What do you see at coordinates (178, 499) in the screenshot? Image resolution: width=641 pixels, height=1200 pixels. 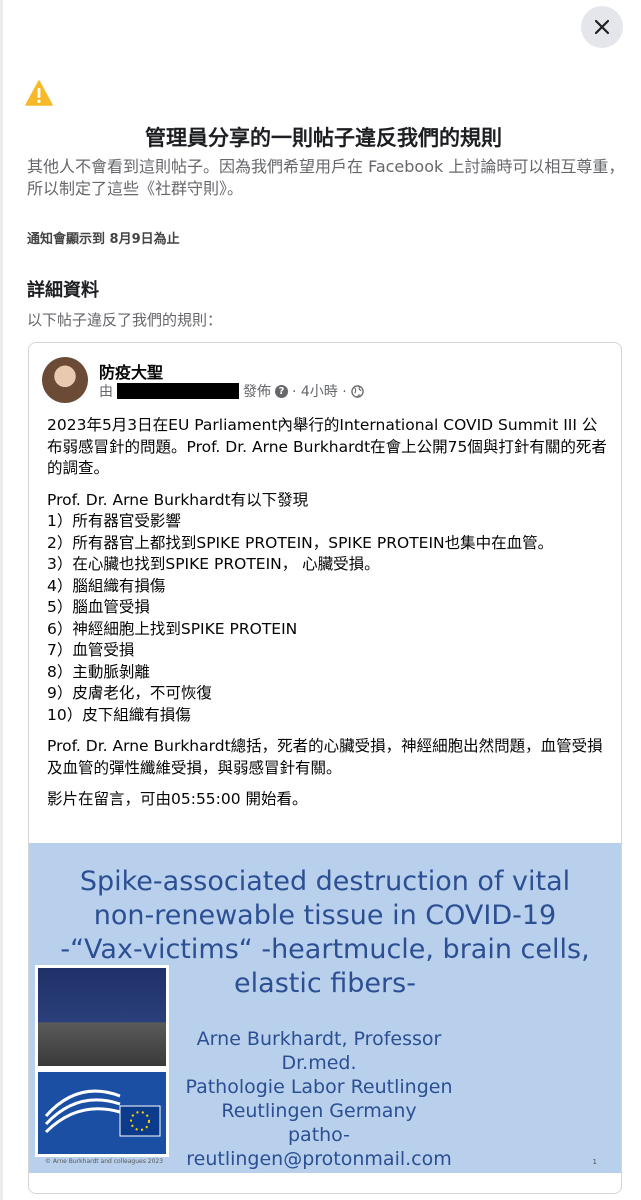 I see `findings-intro: Prof. Dr. Arne Burkhardt有以下發現` at bounding box center [178, 499].